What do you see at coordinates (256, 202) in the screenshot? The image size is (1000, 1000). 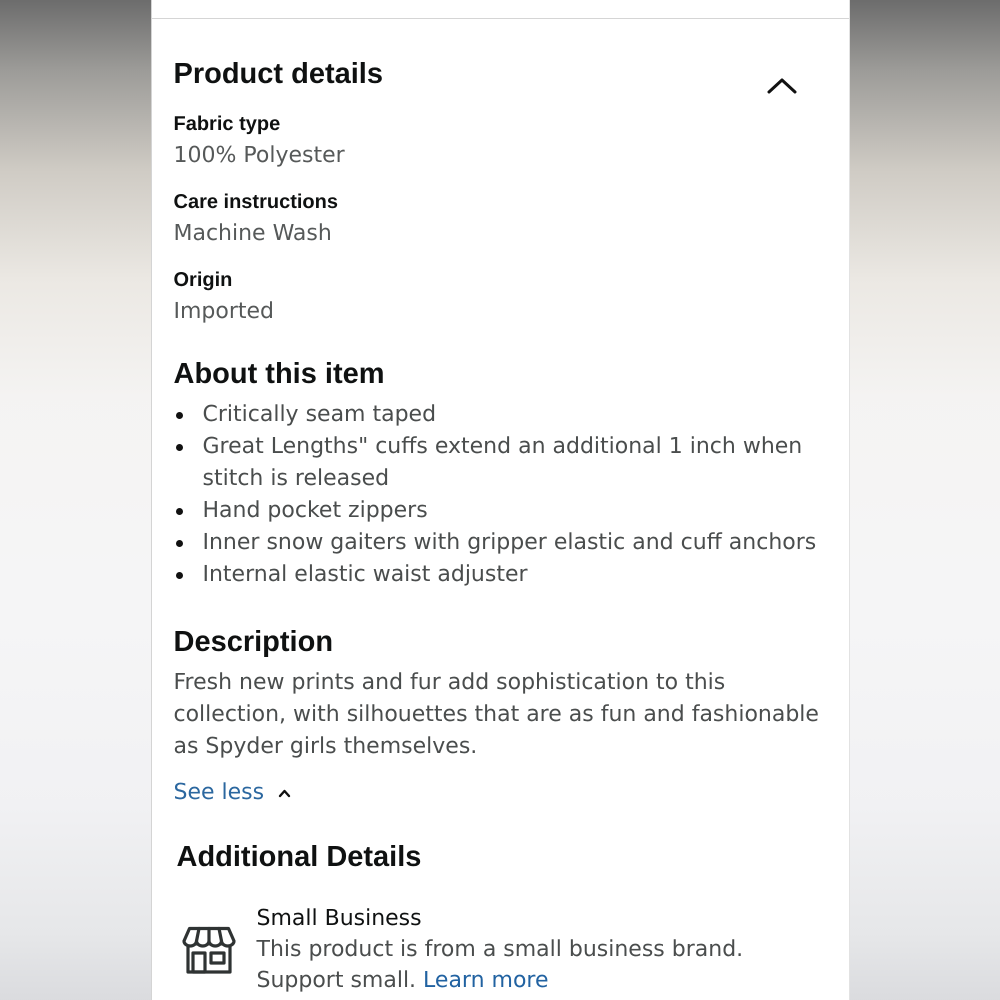 I see `attribute-label: Care instructions` at bounding box center [256, 202].